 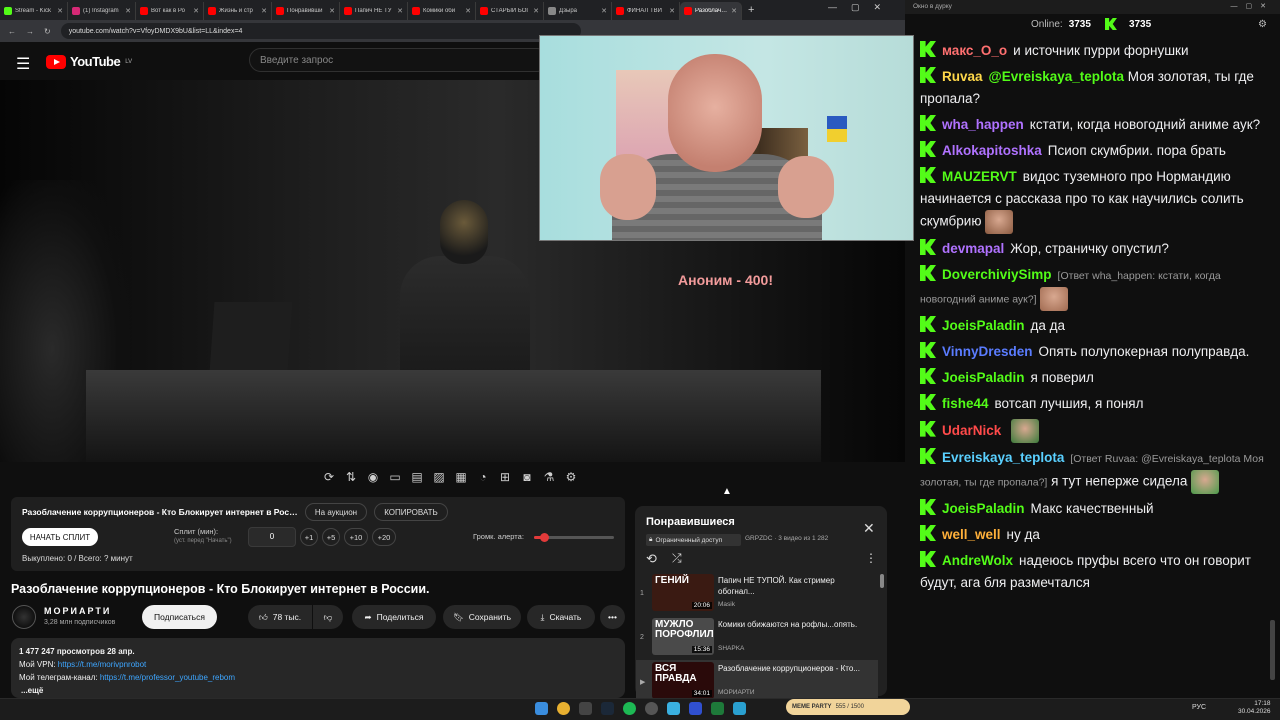 What do you see at coordinates (505, 477) in the screenshot?
I see `add-box-icon: ⊞` at bounding box center [505, 477].